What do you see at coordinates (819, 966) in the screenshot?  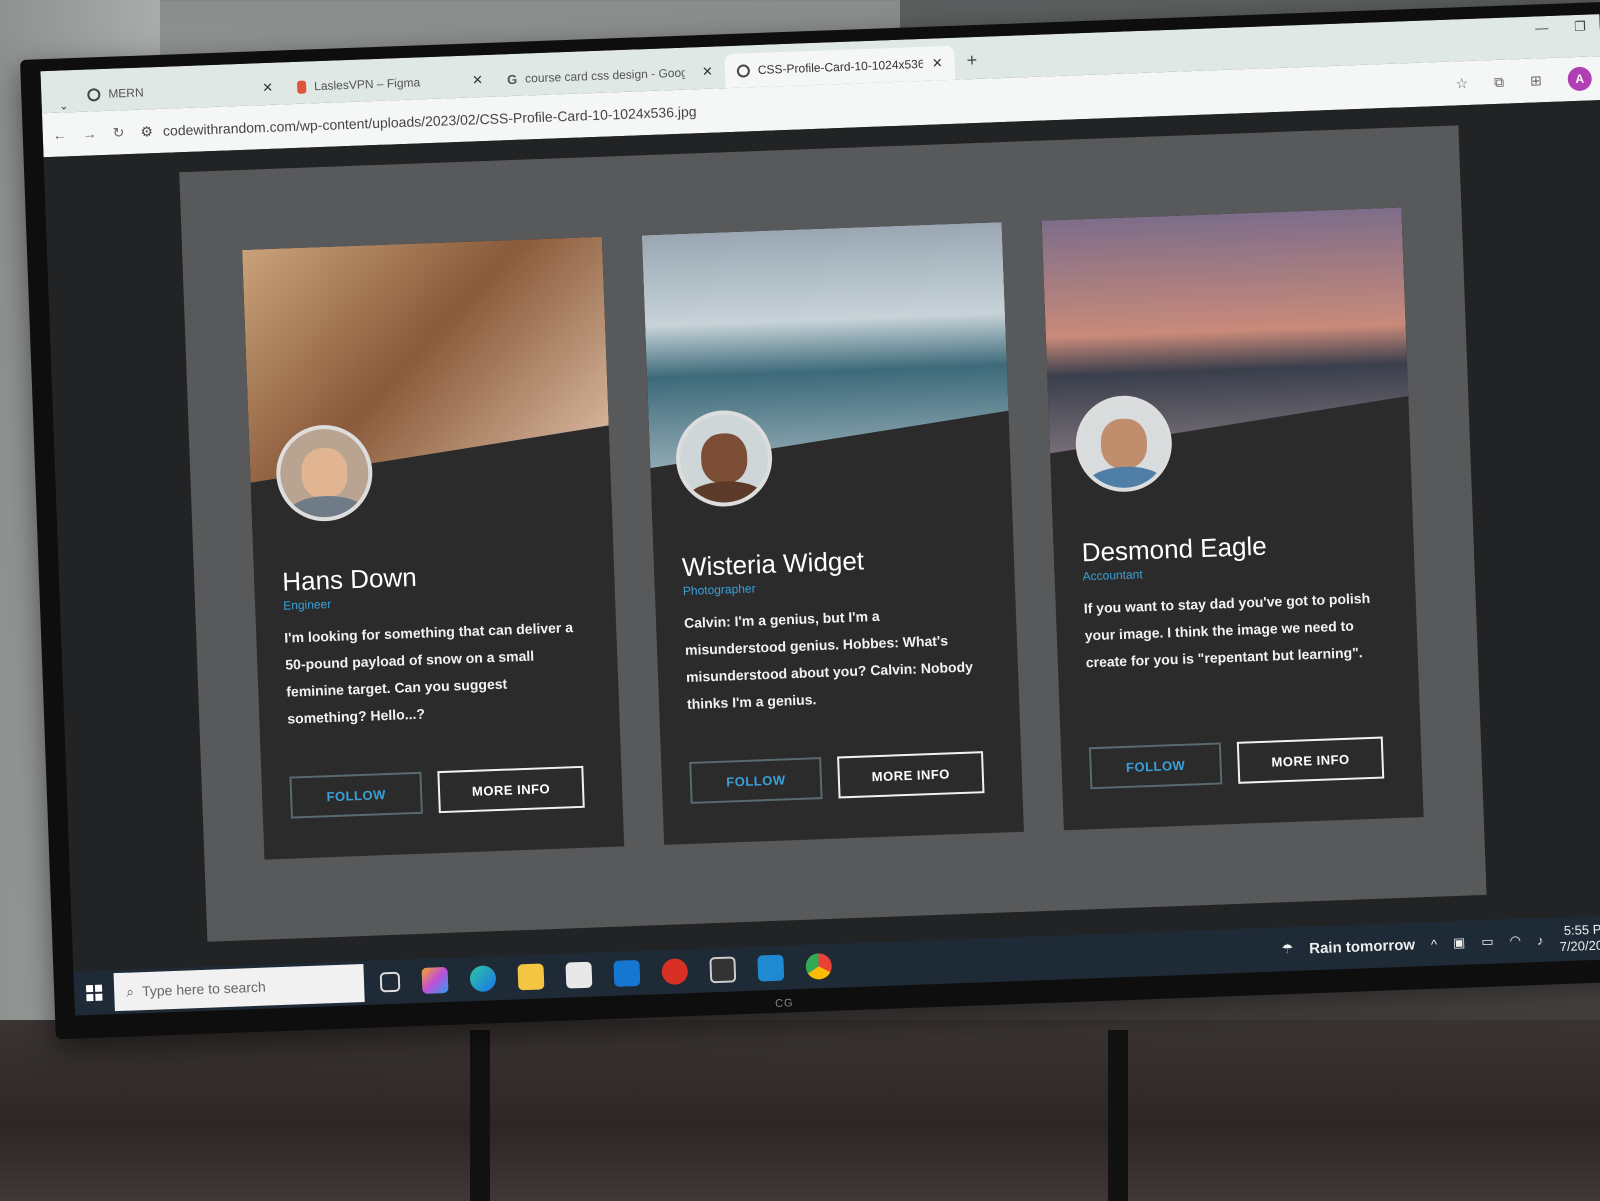 I see `chrome-icon` at bounding box center [819, 966].